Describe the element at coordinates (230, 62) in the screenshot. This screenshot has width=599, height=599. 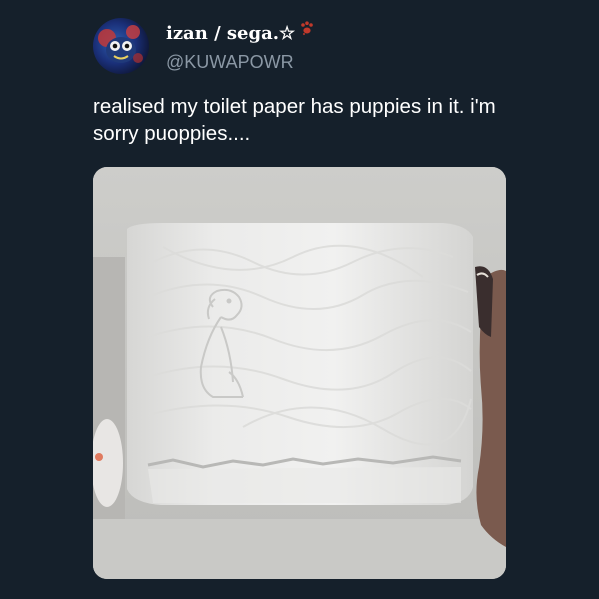
I see `user-handle: @KUWAPOWR` at that location.